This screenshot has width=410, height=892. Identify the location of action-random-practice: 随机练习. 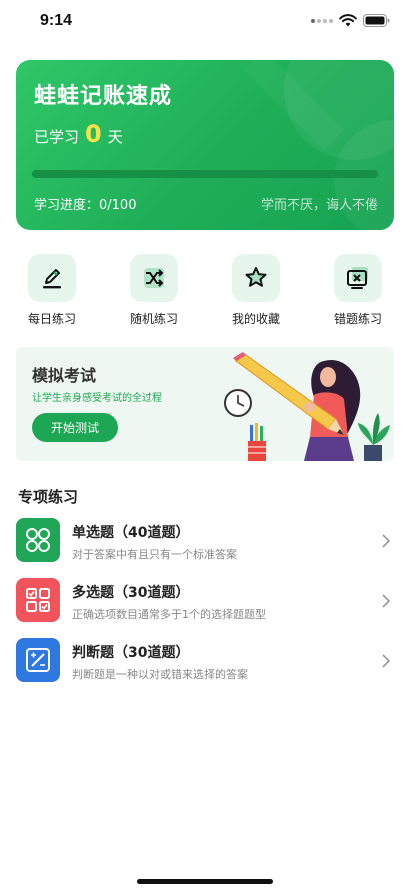
(154, 290).